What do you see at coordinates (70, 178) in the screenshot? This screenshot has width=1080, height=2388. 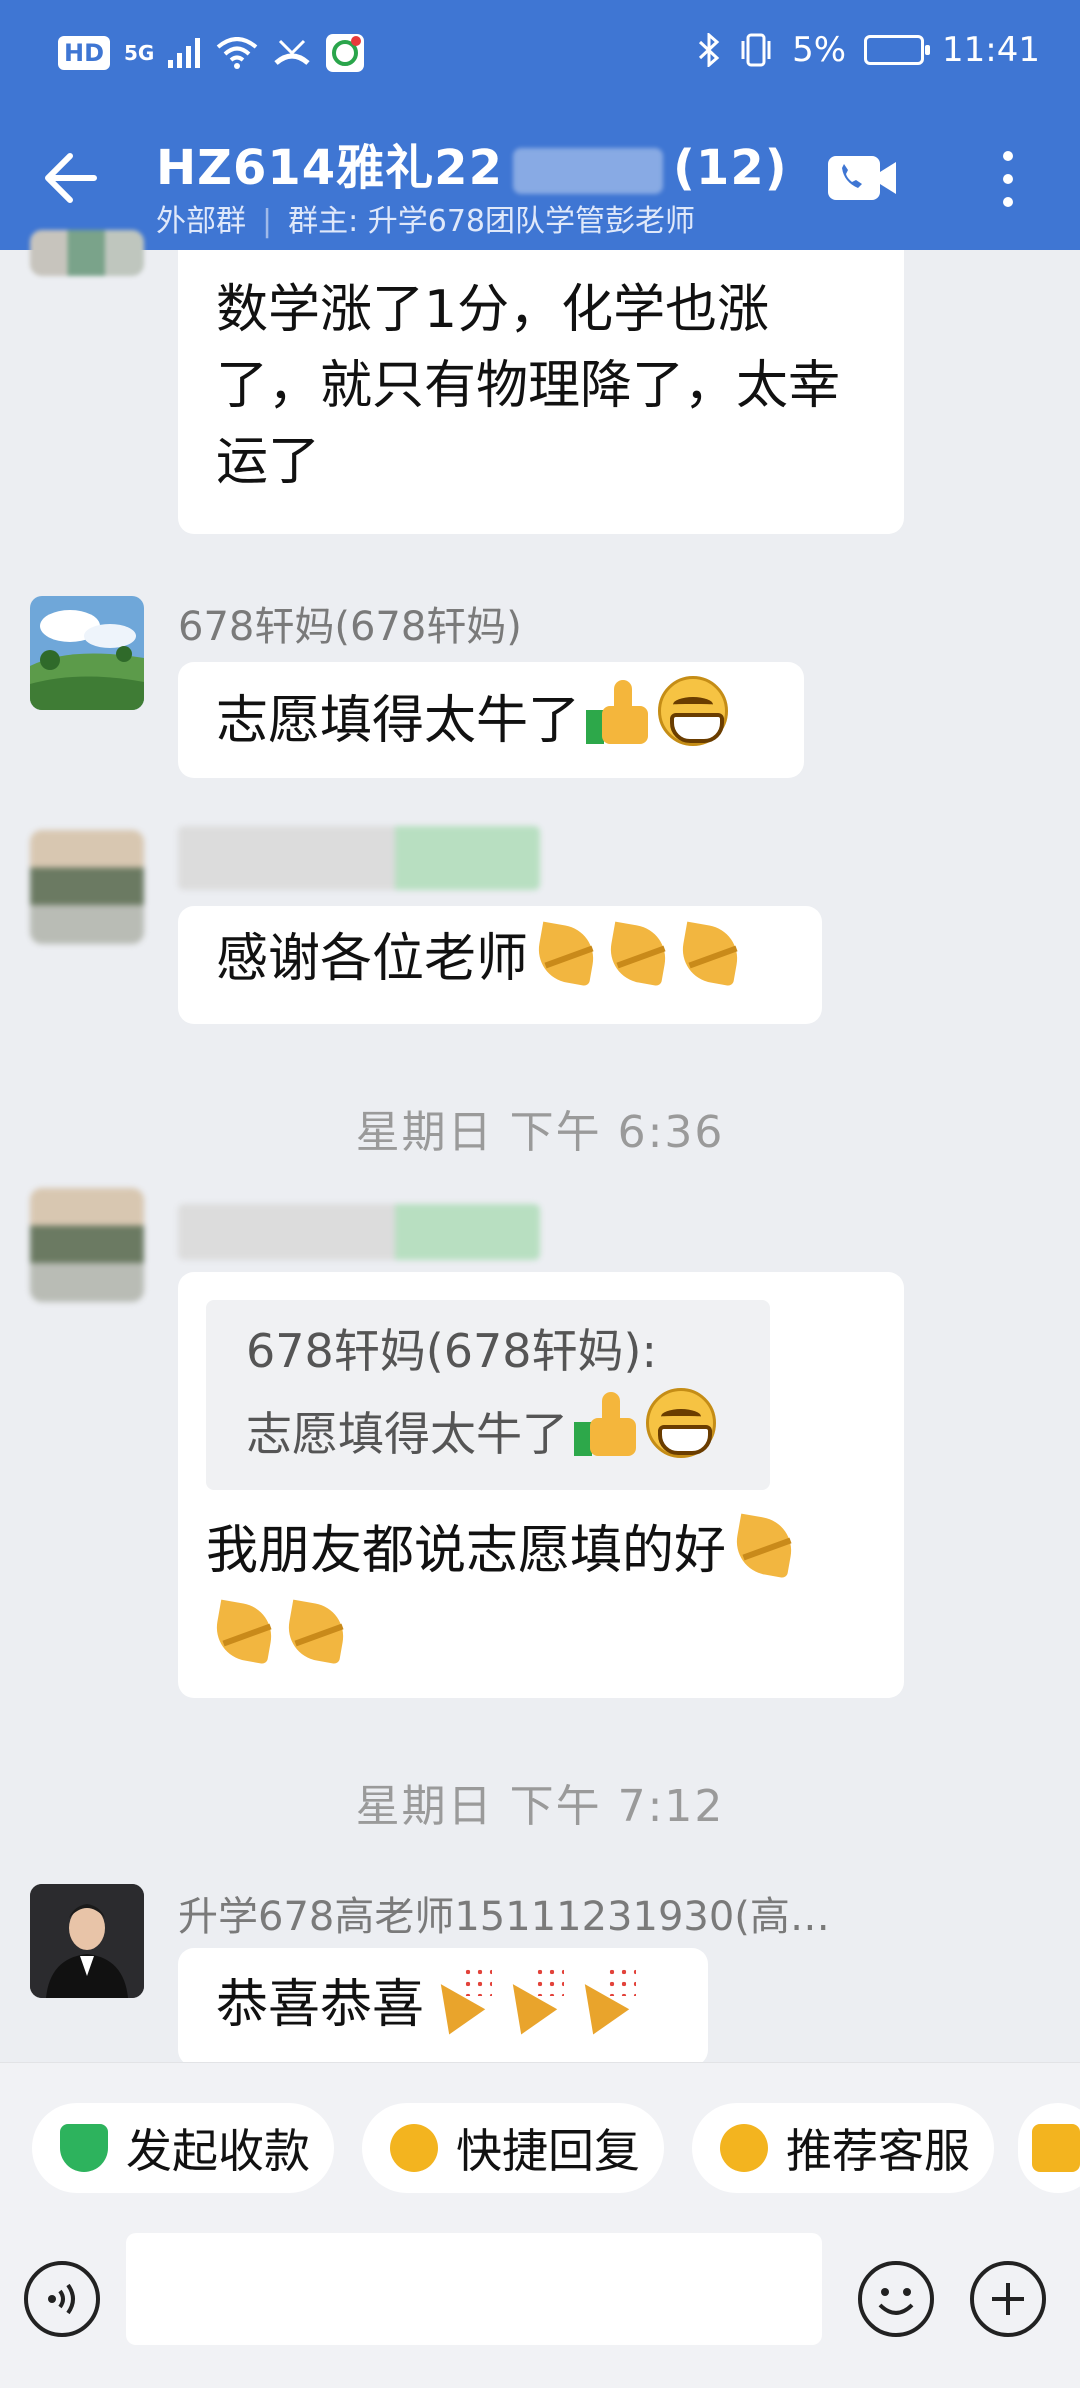 I see `back-arrow-icon` at bounding box center [70, 178].